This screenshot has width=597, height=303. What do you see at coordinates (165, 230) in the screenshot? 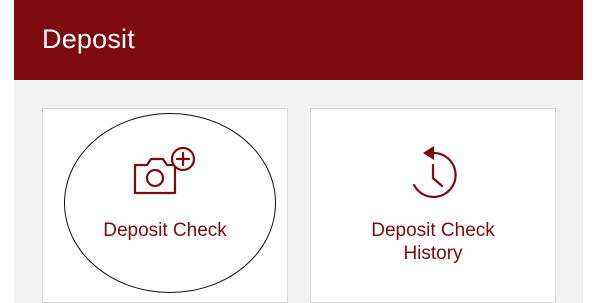
I see `deposit-check-label: Deposit Check` at bounding box center [165, 230].